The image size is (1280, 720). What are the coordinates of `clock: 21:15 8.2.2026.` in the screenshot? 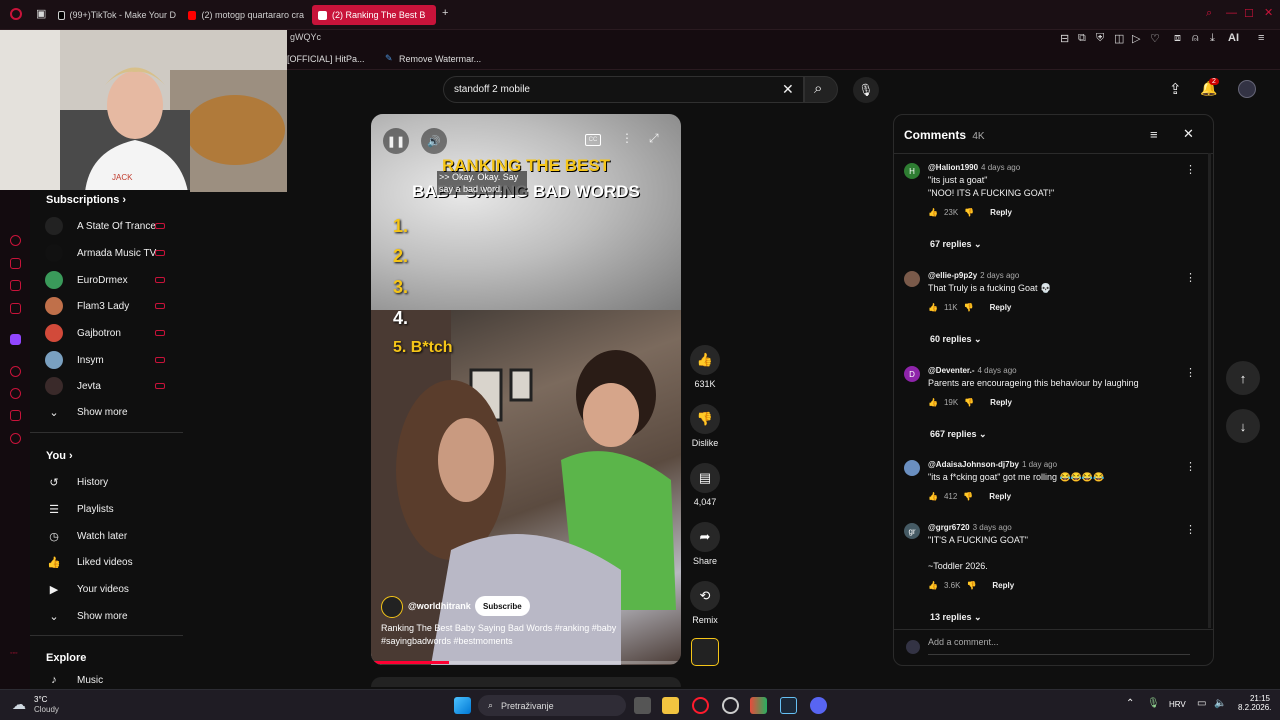 It's located at (1254, 703).